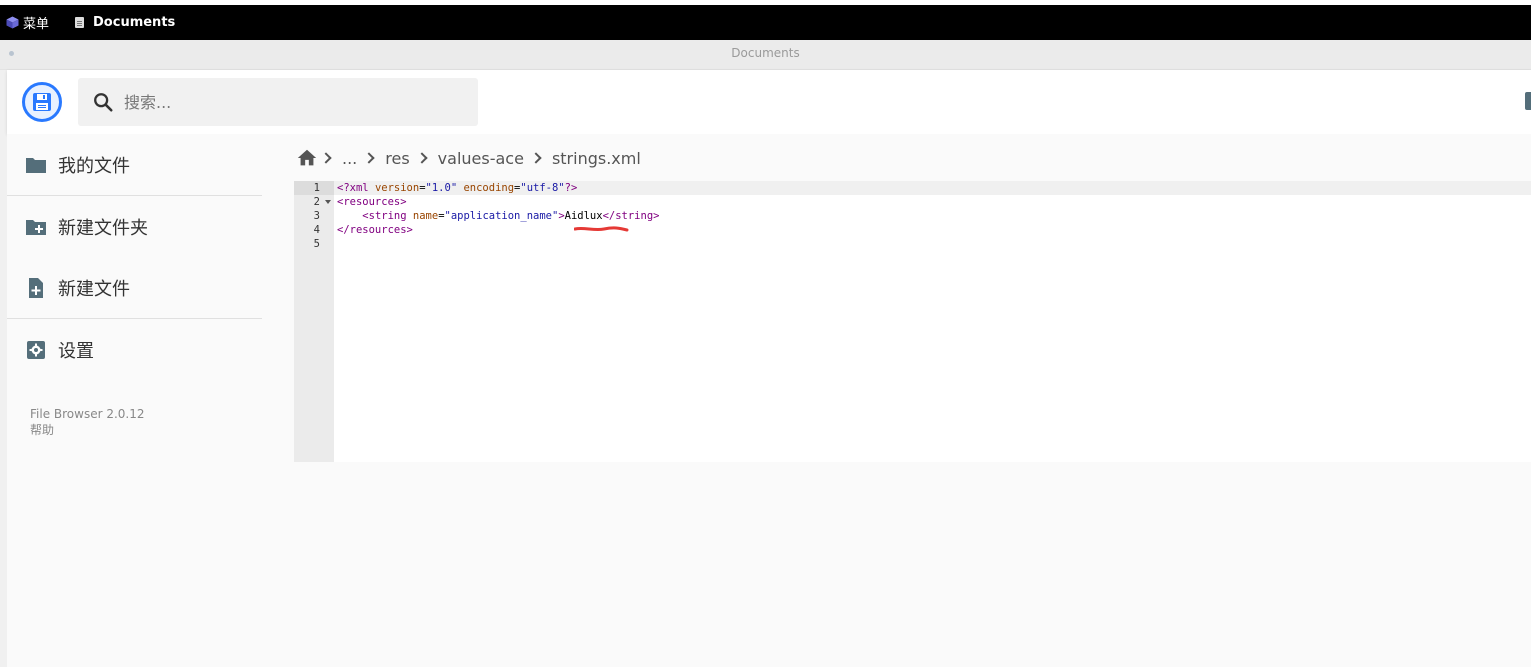  I want to click on sidebar-item-settings: 设置, so click(134, 349).